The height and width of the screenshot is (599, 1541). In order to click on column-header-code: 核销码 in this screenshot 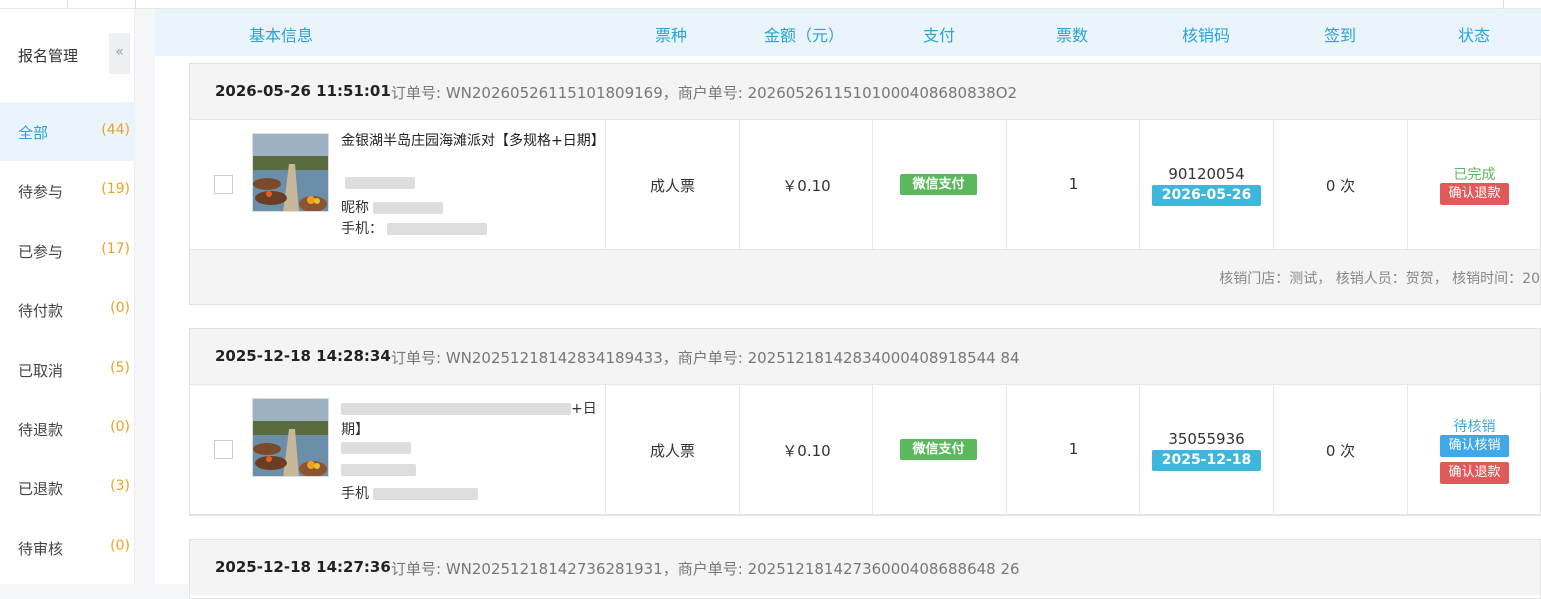, I will do `click(1206, 35)`.